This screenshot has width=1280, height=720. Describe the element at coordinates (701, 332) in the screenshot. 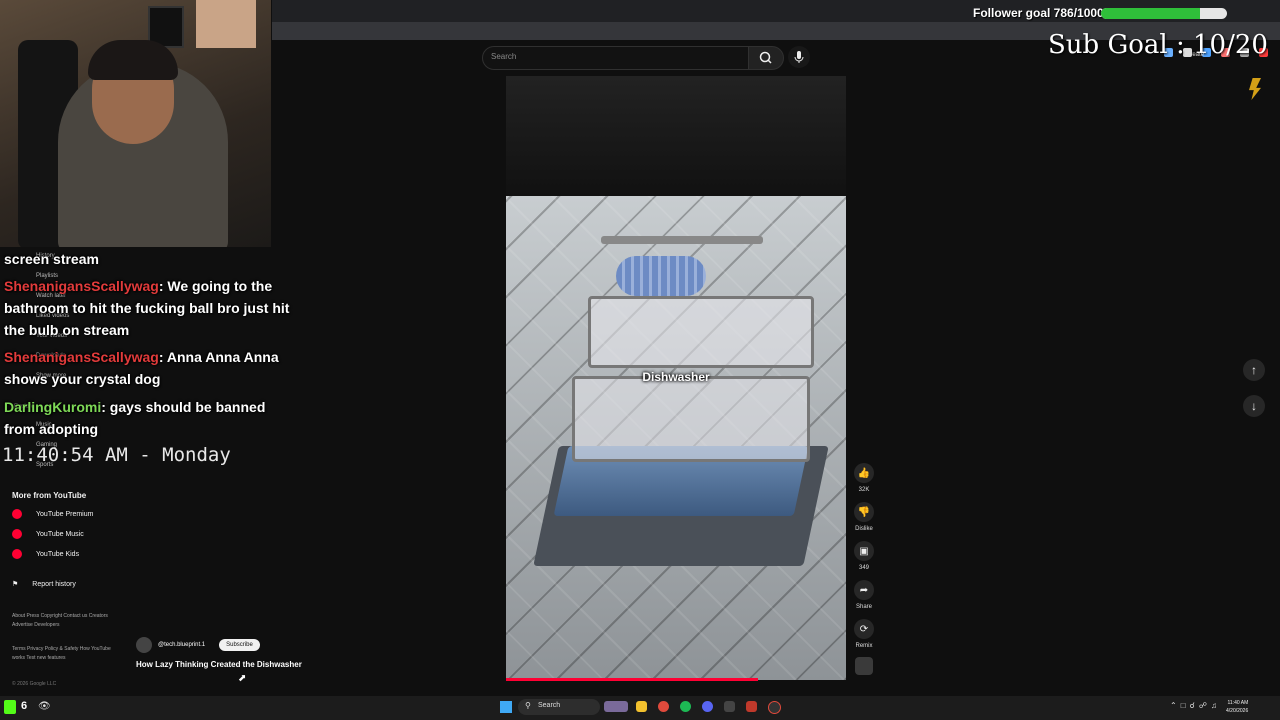

I see `dishwasher-top-rack` at that location.